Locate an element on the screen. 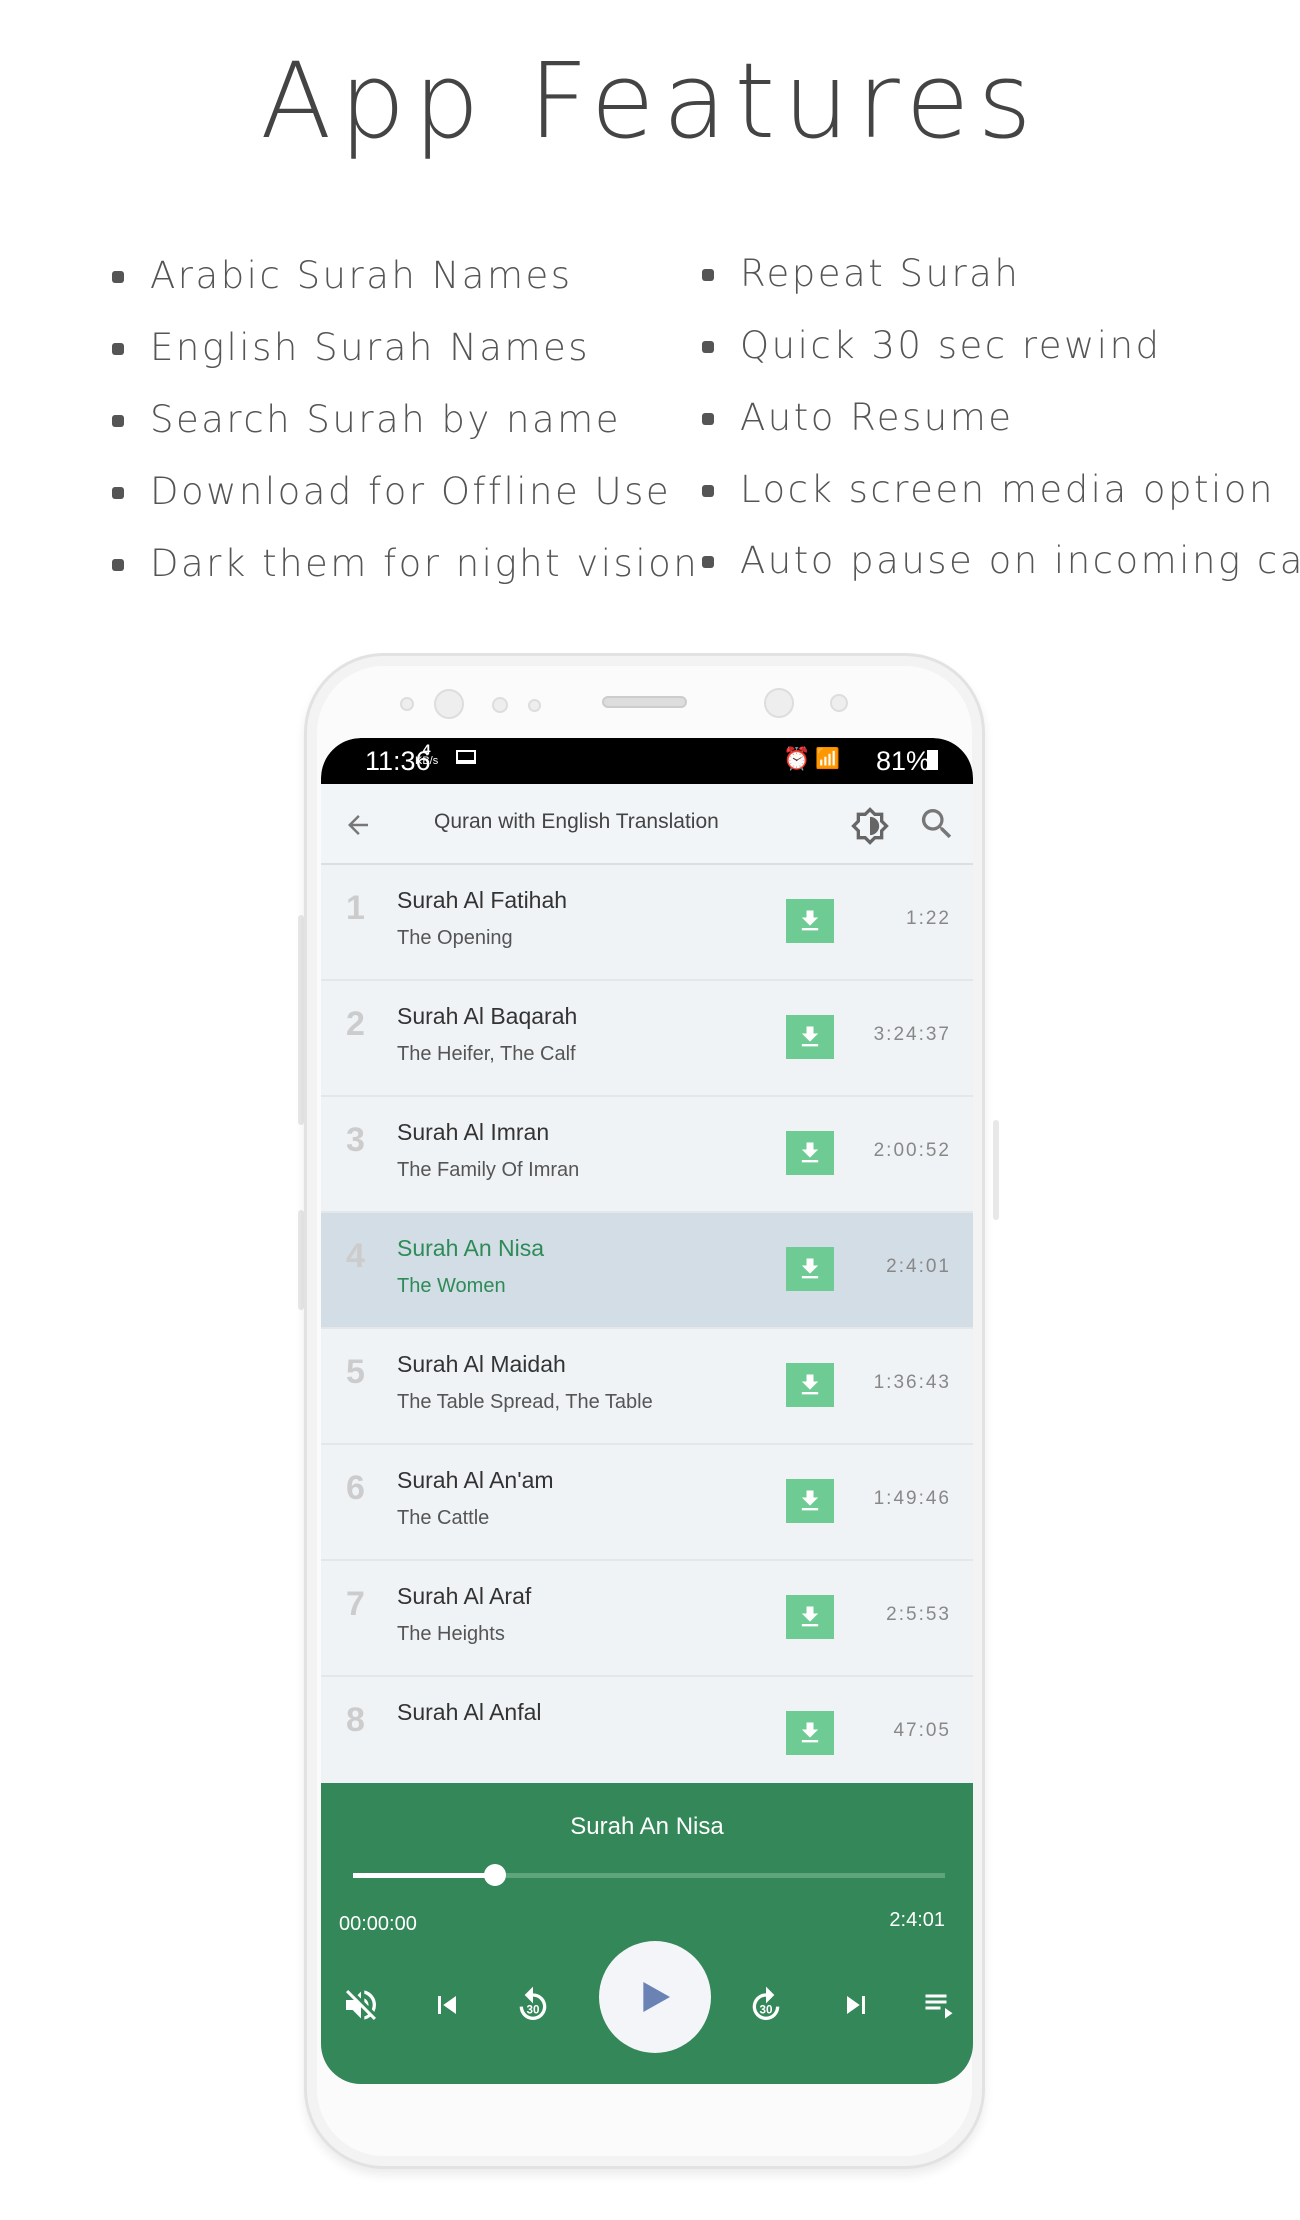 Image resolution: width=1300 pixels, height=2220 pixels. playlist-button is located at coordinates (939, 2005).